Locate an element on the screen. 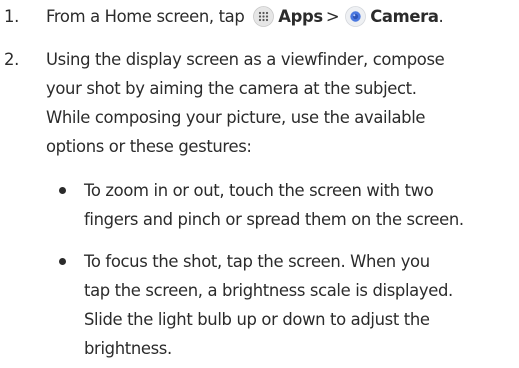  step-2-line: options or these gestures: is located at coordinates (149, 146).